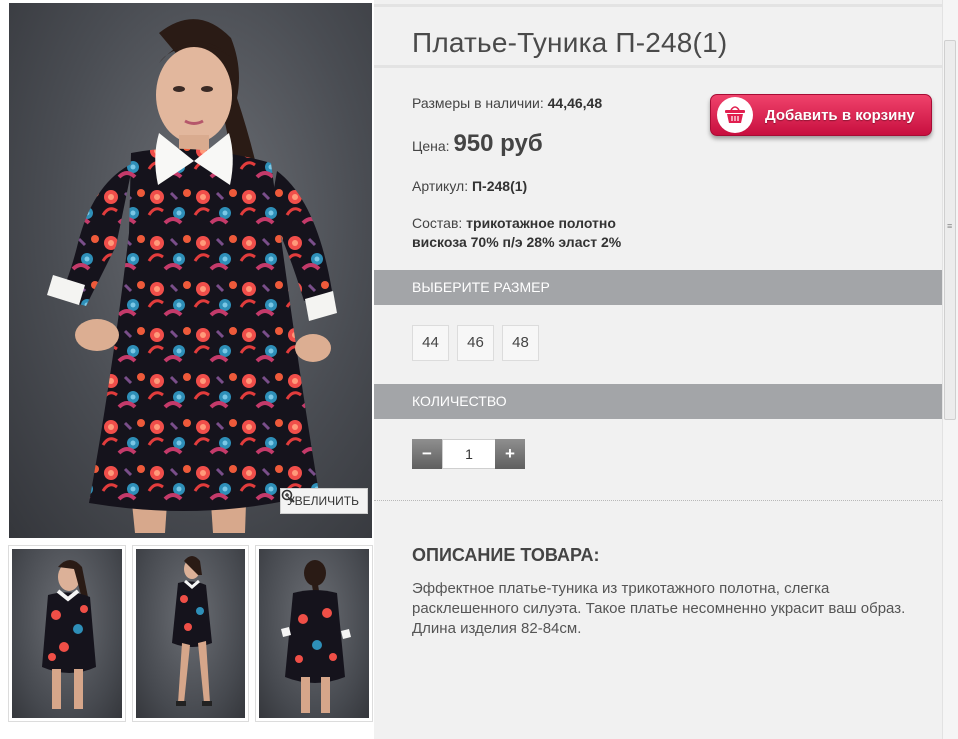  What do you see at coordinates (499, 186) in the screenshot?
I see `article-value: П-248(1)` at bounding box center [499, 186].